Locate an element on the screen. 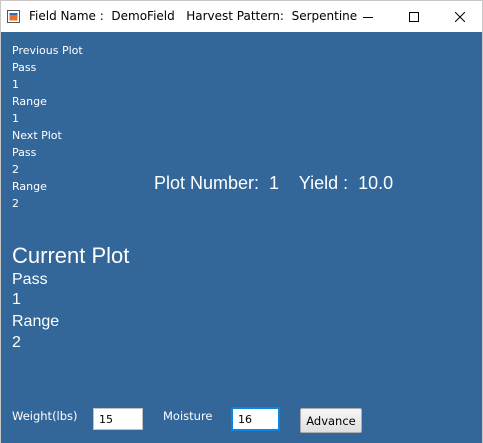  maximize-button is located at coordinates (413, 16).